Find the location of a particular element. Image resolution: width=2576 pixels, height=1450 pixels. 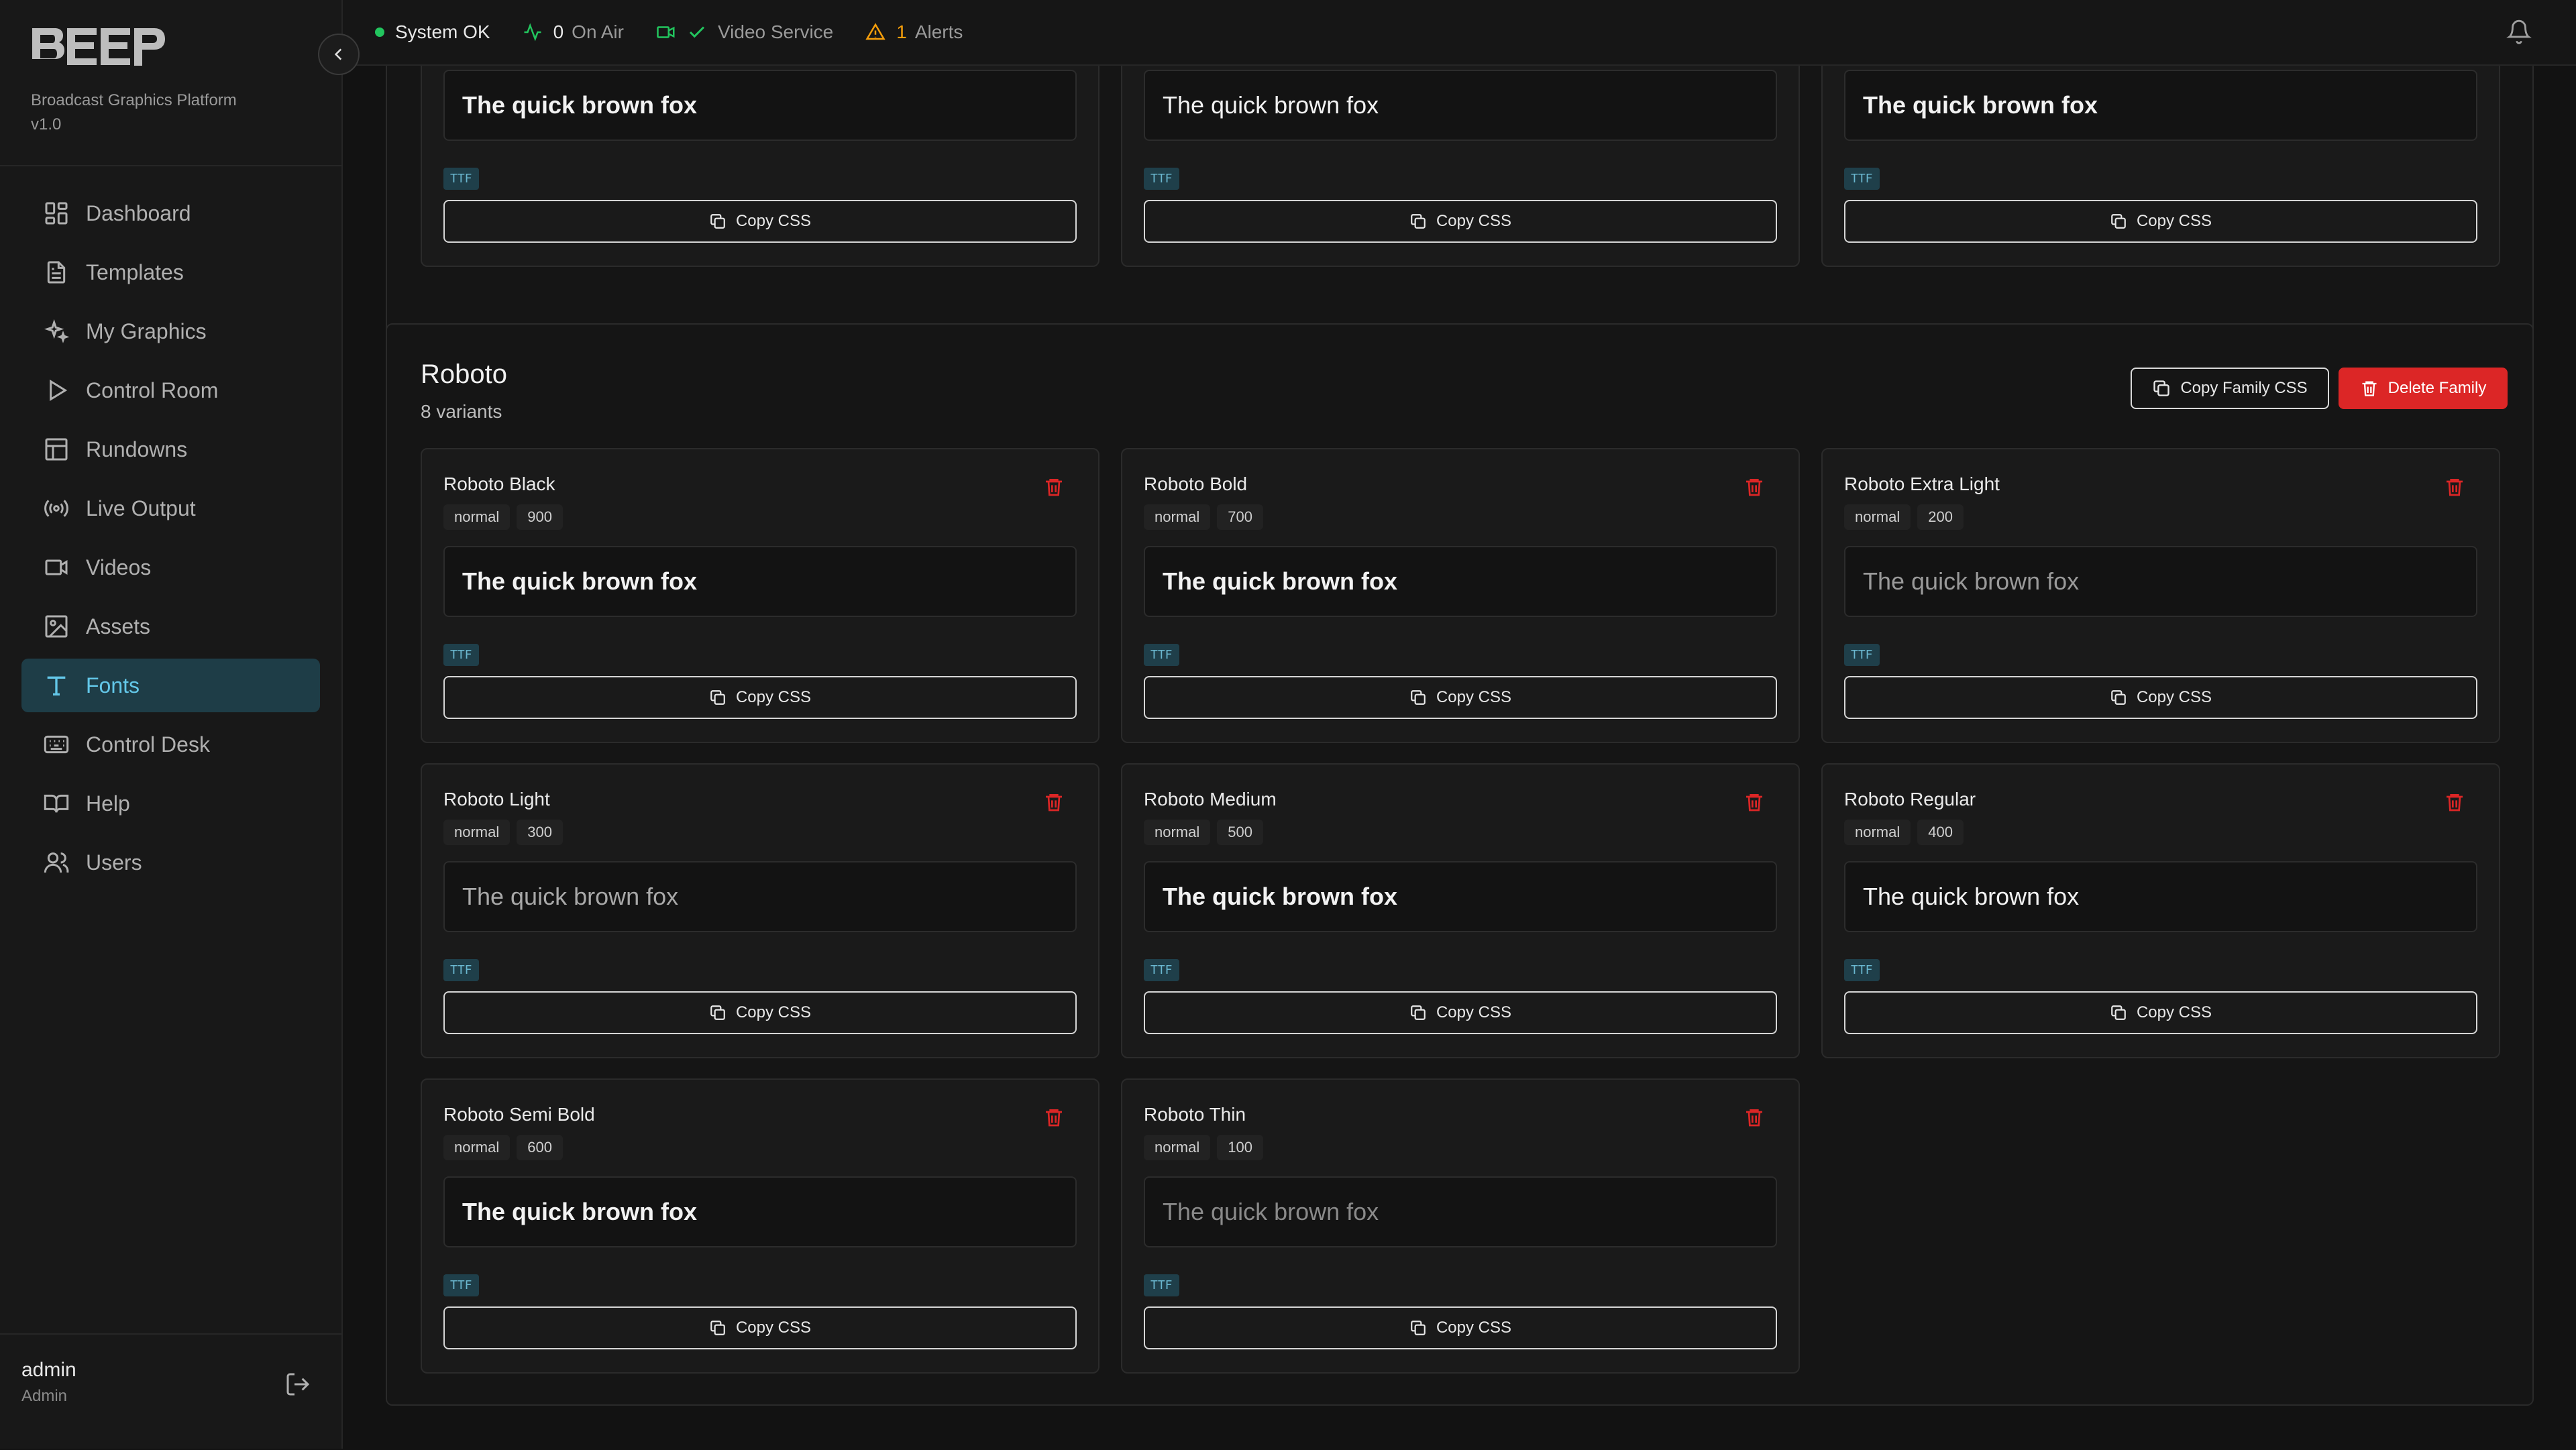

user-area: admin Admin is located at coordinates (170, 1391).